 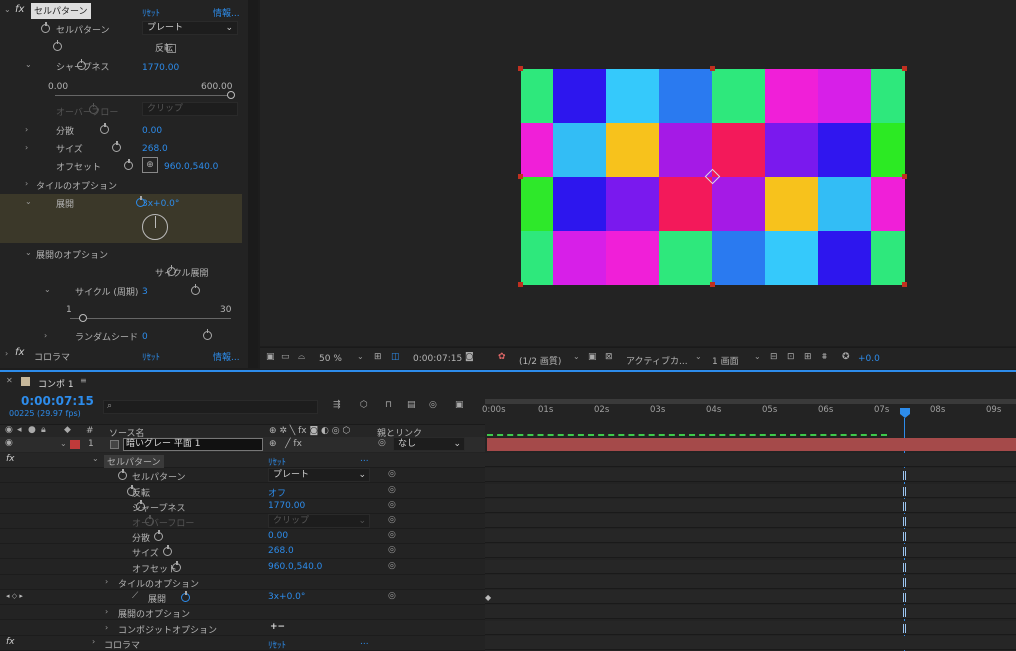 I want to click on layer-bar, so click(x=751, y=444).